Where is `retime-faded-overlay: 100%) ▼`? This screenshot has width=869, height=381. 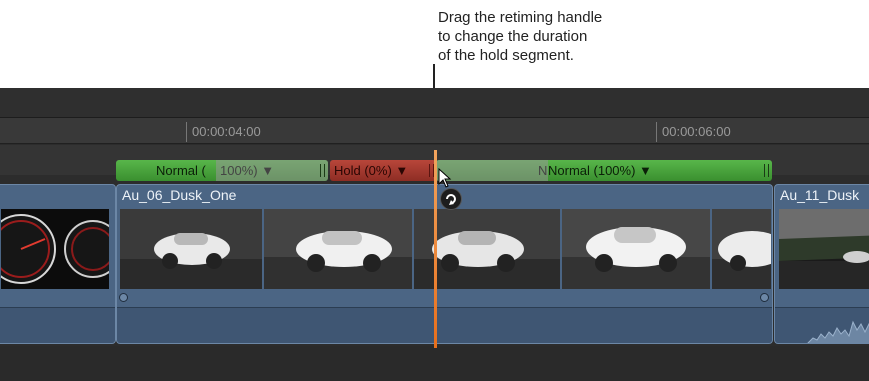 retime-faded-overlay: 100%) ▼ is located at coordinates (272, 170).